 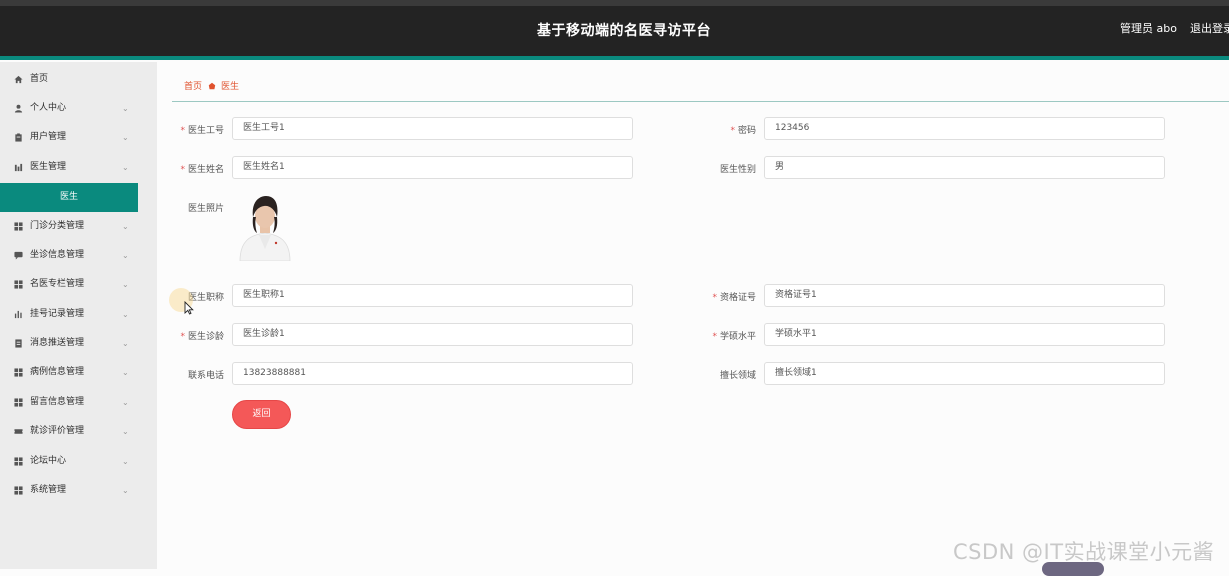 I want to click on sidebar-item-label: 就诊评价管理, so click(x=57, y=431).